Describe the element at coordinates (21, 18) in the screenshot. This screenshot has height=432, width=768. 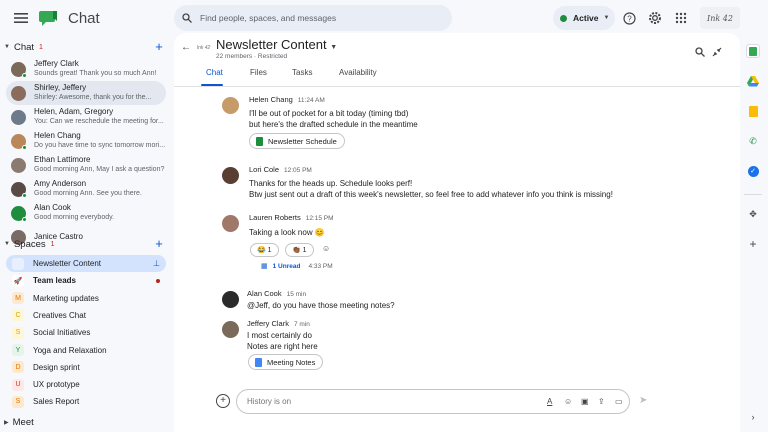
I see `main-menu-icon` at that location.